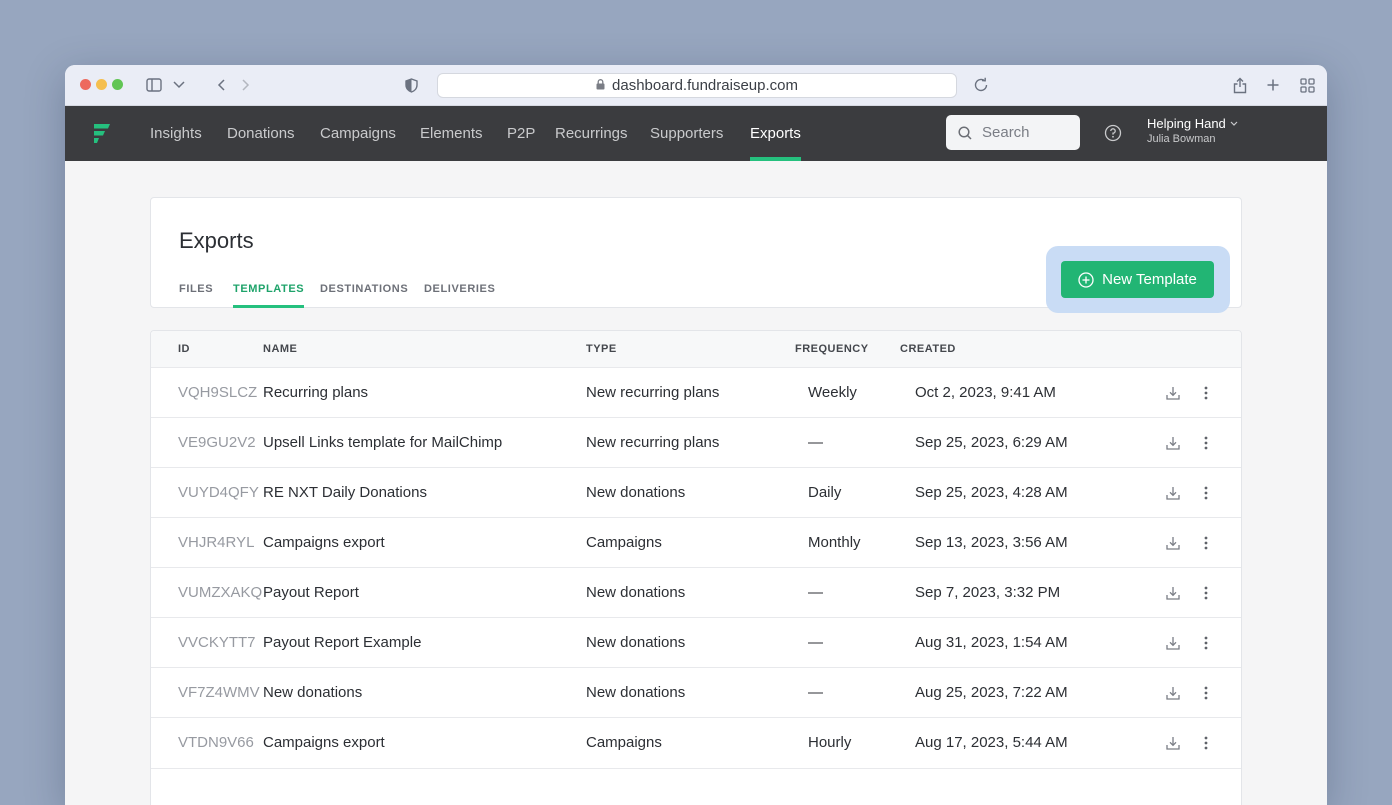 The image size is (1392, 805). I want to click on row-created: Aug 25, 2023, 7:22 AM, so click(991, 692).